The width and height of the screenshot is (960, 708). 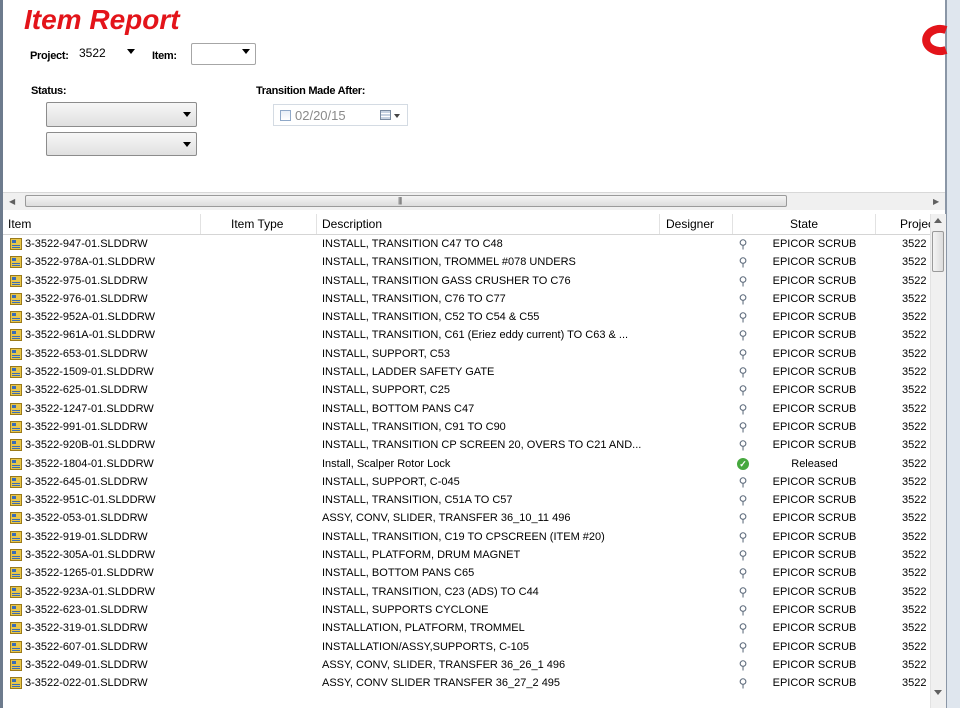 I want to click on cell-description: INSTALL, SUPPORT, C53, so click(x=386, y=353).